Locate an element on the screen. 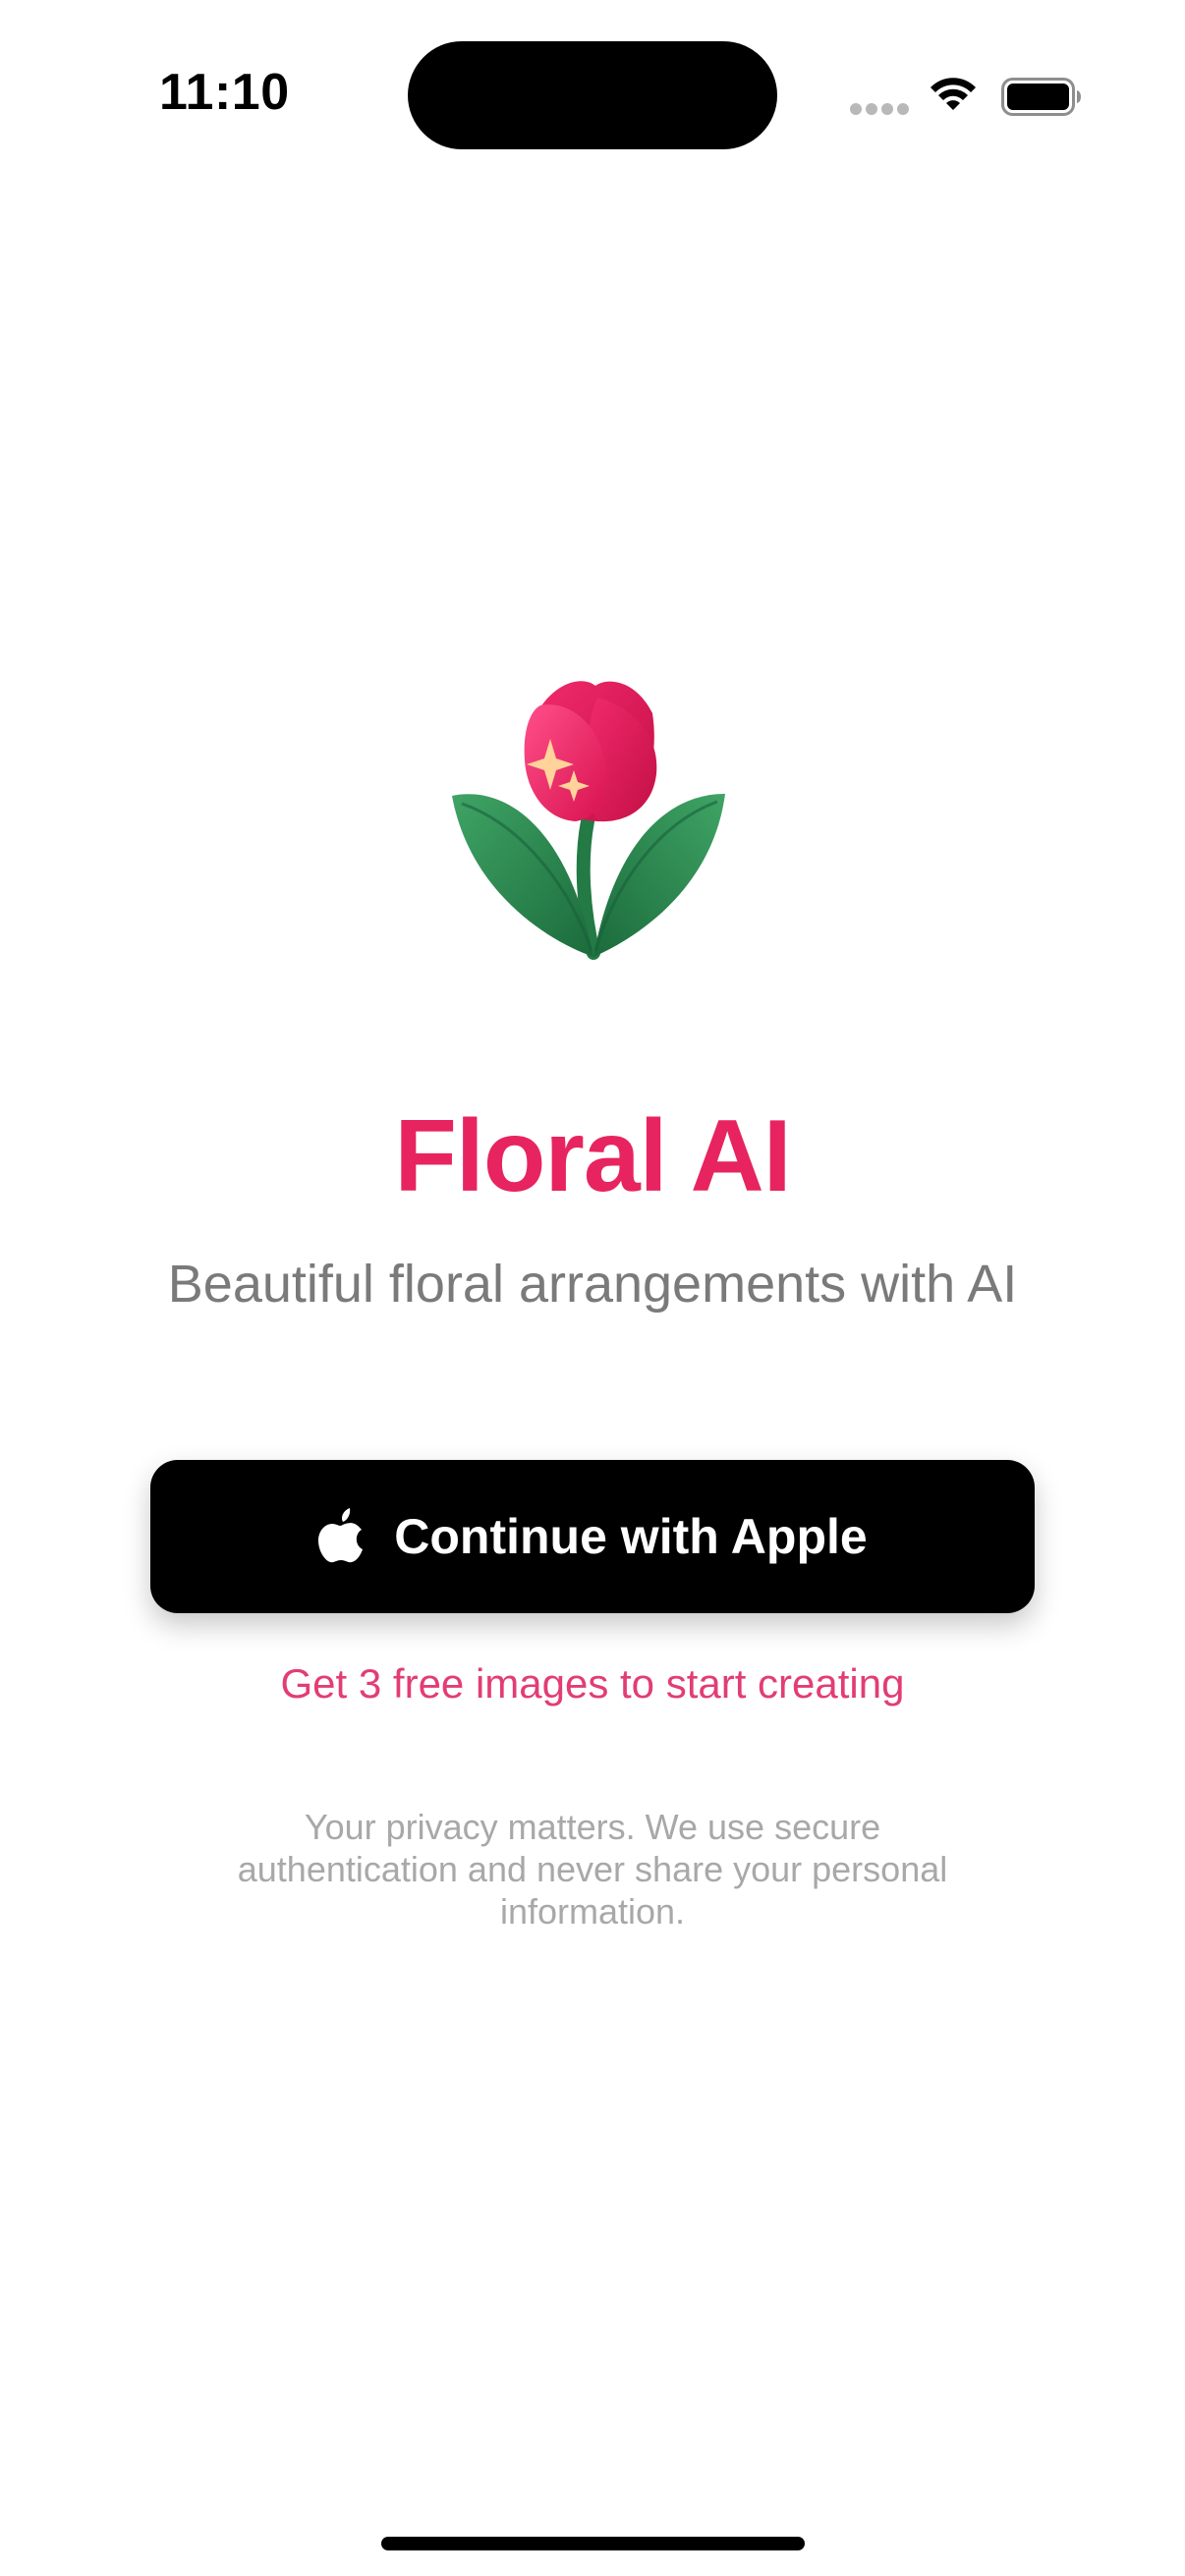 The height and width of the screenshot is (2576, 1185). wifi-icon is located at coordinates (954, 94).